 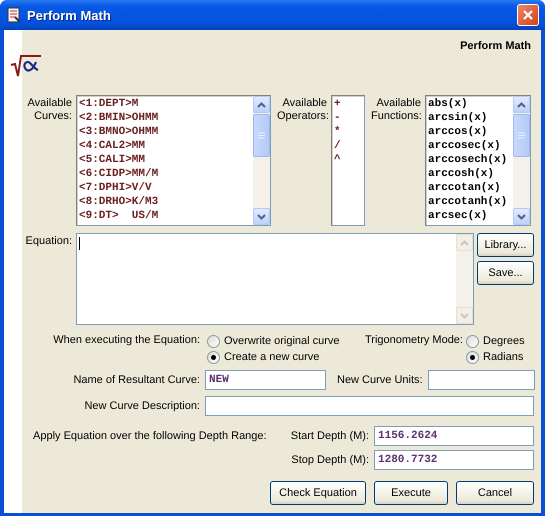 I want to click on list-item: abs(x), so click(x=470, y=104).